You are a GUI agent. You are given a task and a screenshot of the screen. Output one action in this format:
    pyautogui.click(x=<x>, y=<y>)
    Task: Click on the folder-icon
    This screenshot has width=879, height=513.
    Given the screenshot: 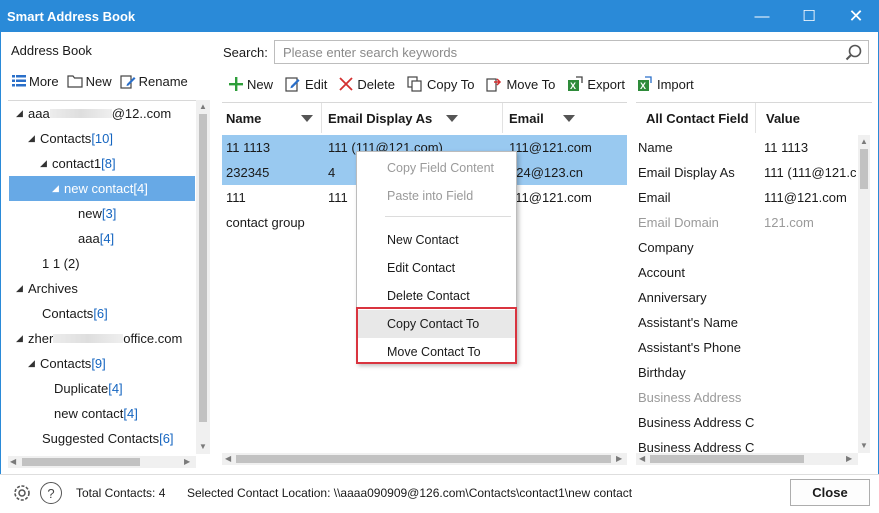 What is the action you would take?
    pyautogui.click(x=75, y=81)
    